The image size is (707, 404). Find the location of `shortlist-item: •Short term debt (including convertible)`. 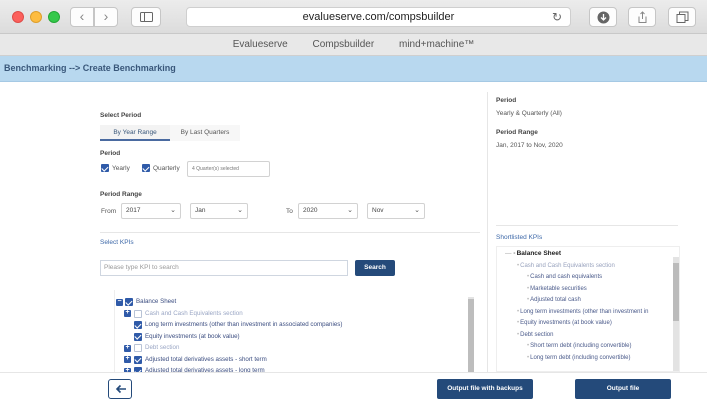

shortlist-item: •Short term debt (including convertible) is located at coordinates (579, 346).